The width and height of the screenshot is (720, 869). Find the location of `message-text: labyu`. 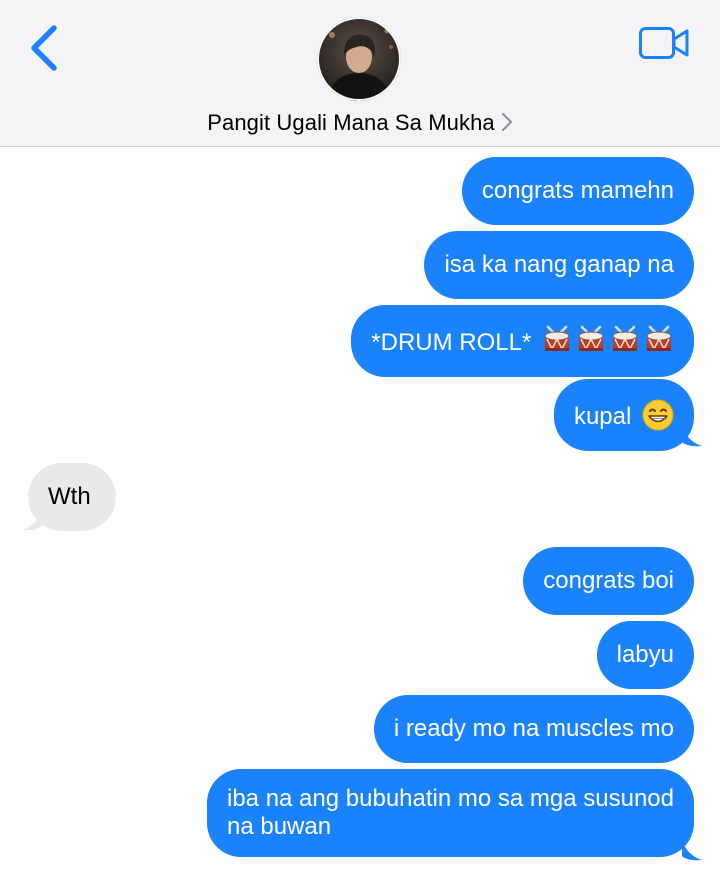

message-text: labyu is located at coordinates (645, 654).